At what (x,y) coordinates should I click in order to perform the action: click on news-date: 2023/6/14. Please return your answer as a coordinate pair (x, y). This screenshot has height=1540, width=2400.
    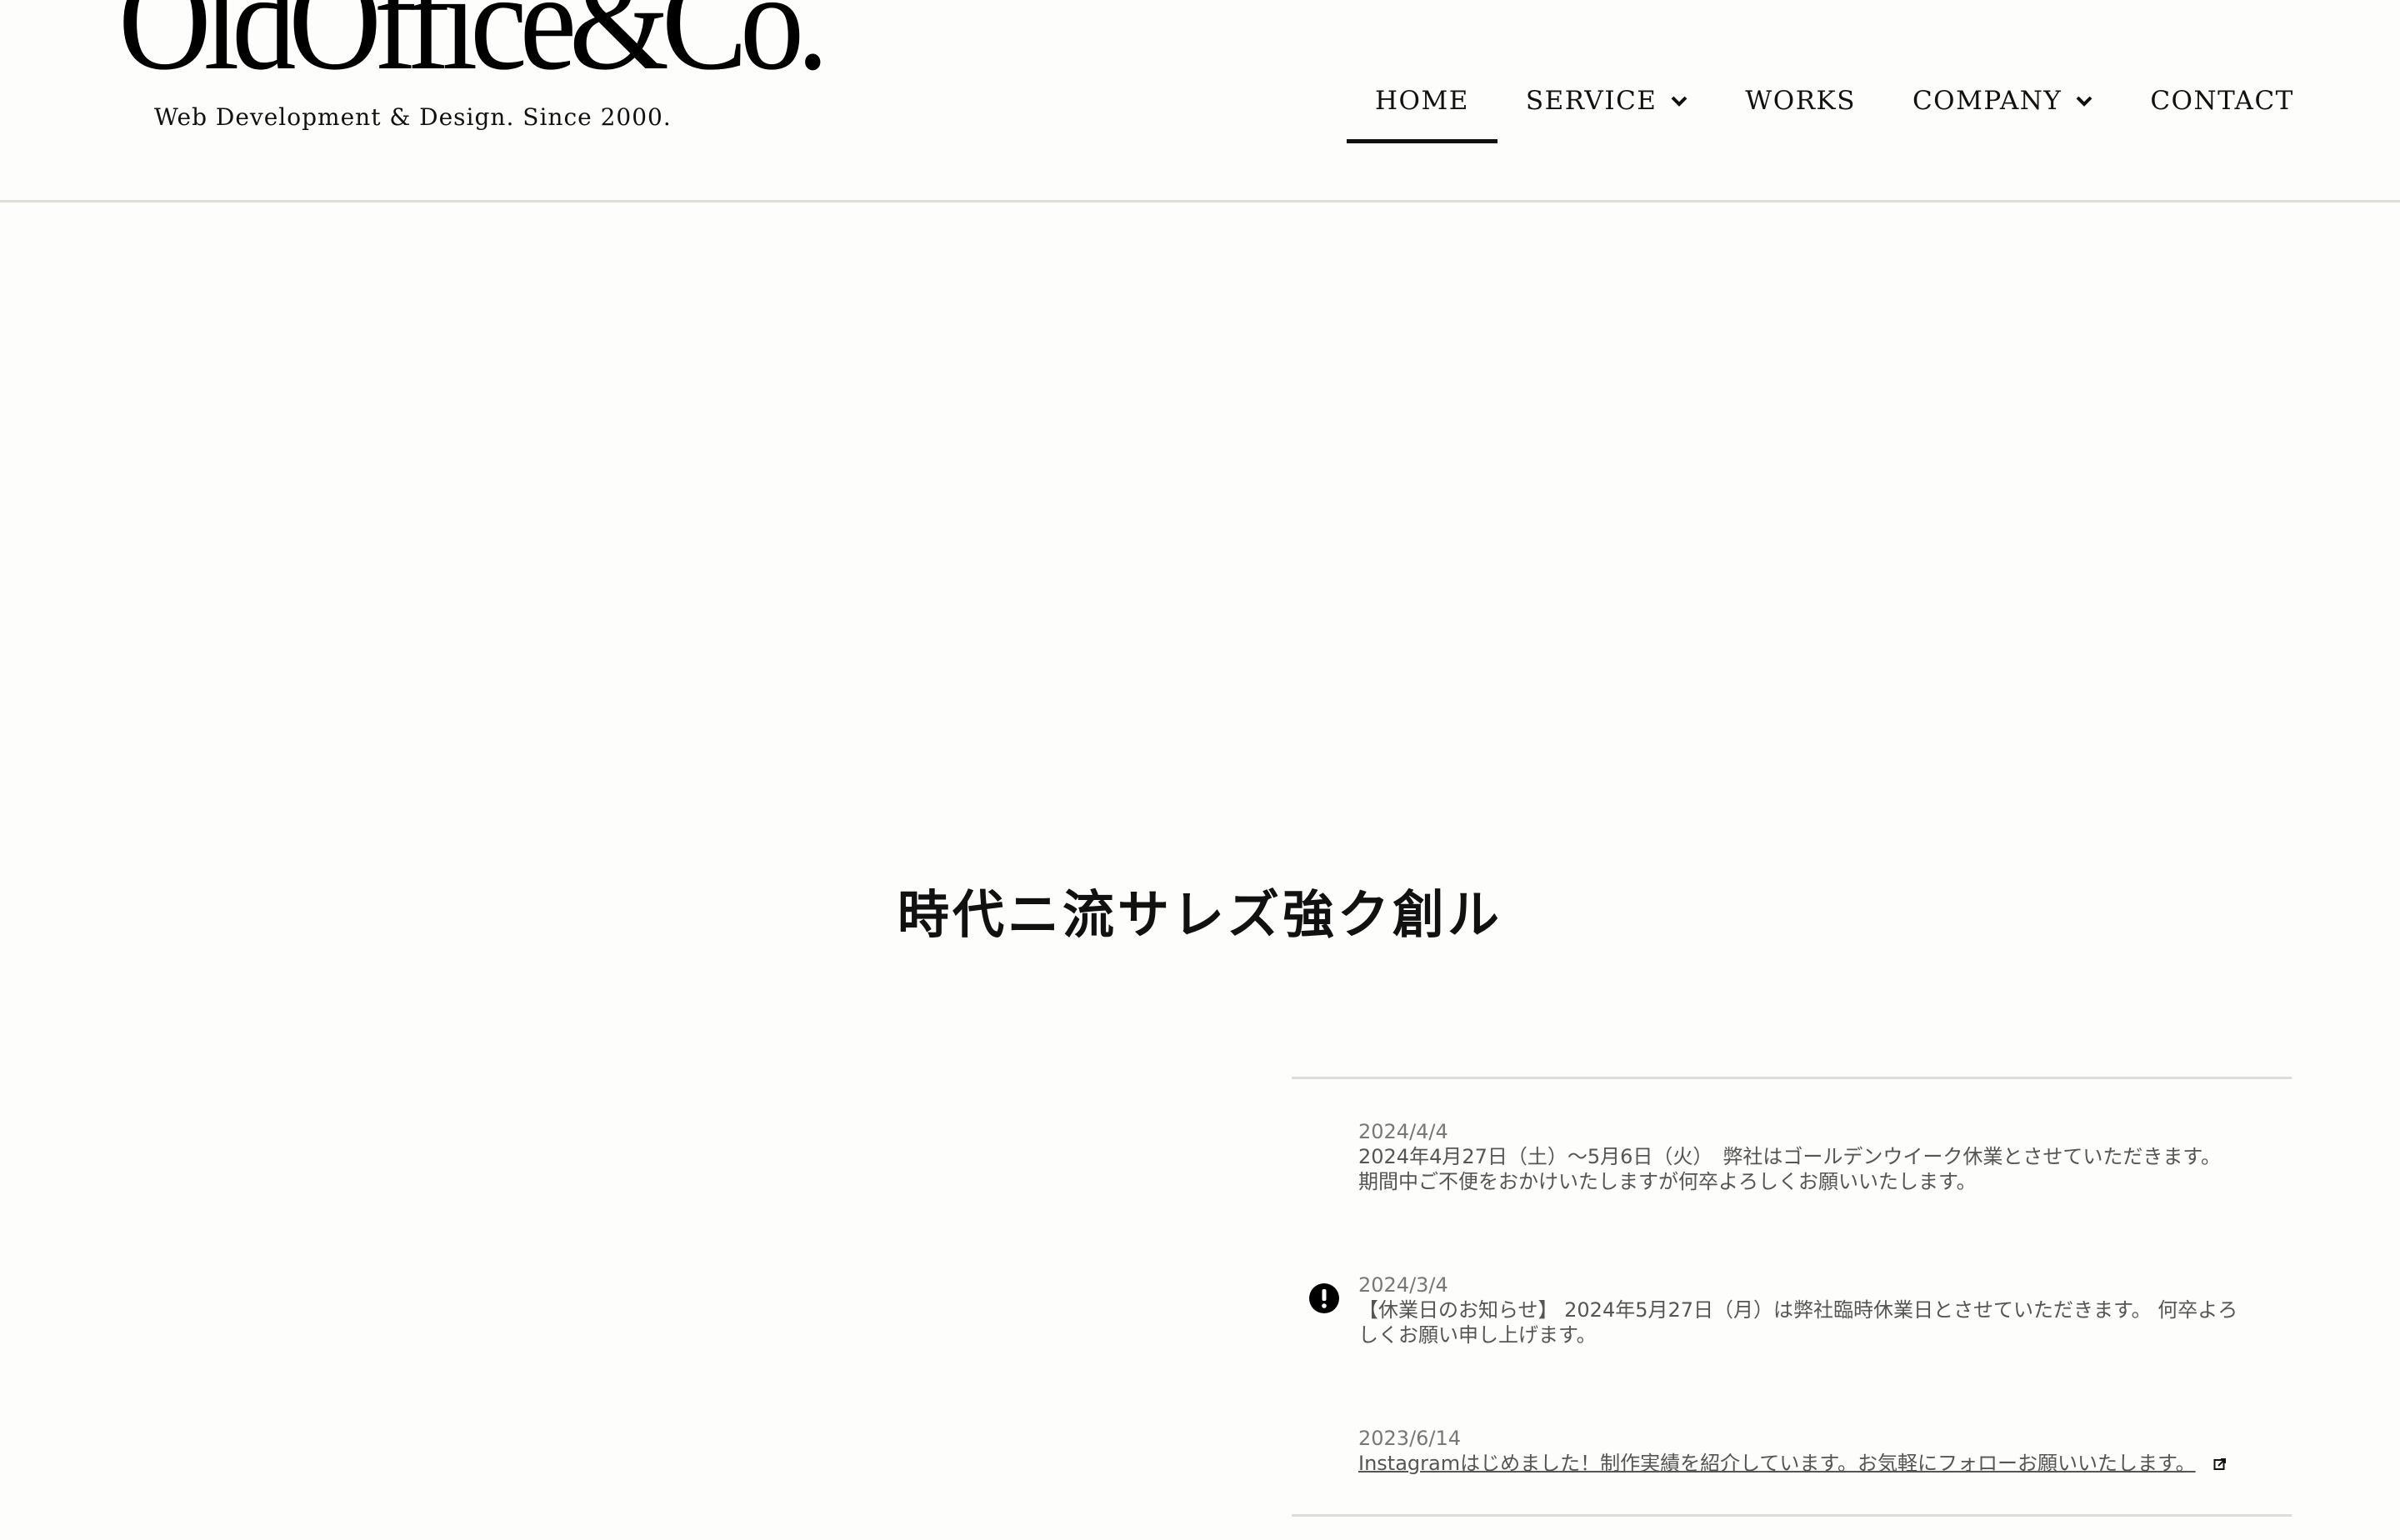
    Looking at the image, I should click on (1410, 1438).